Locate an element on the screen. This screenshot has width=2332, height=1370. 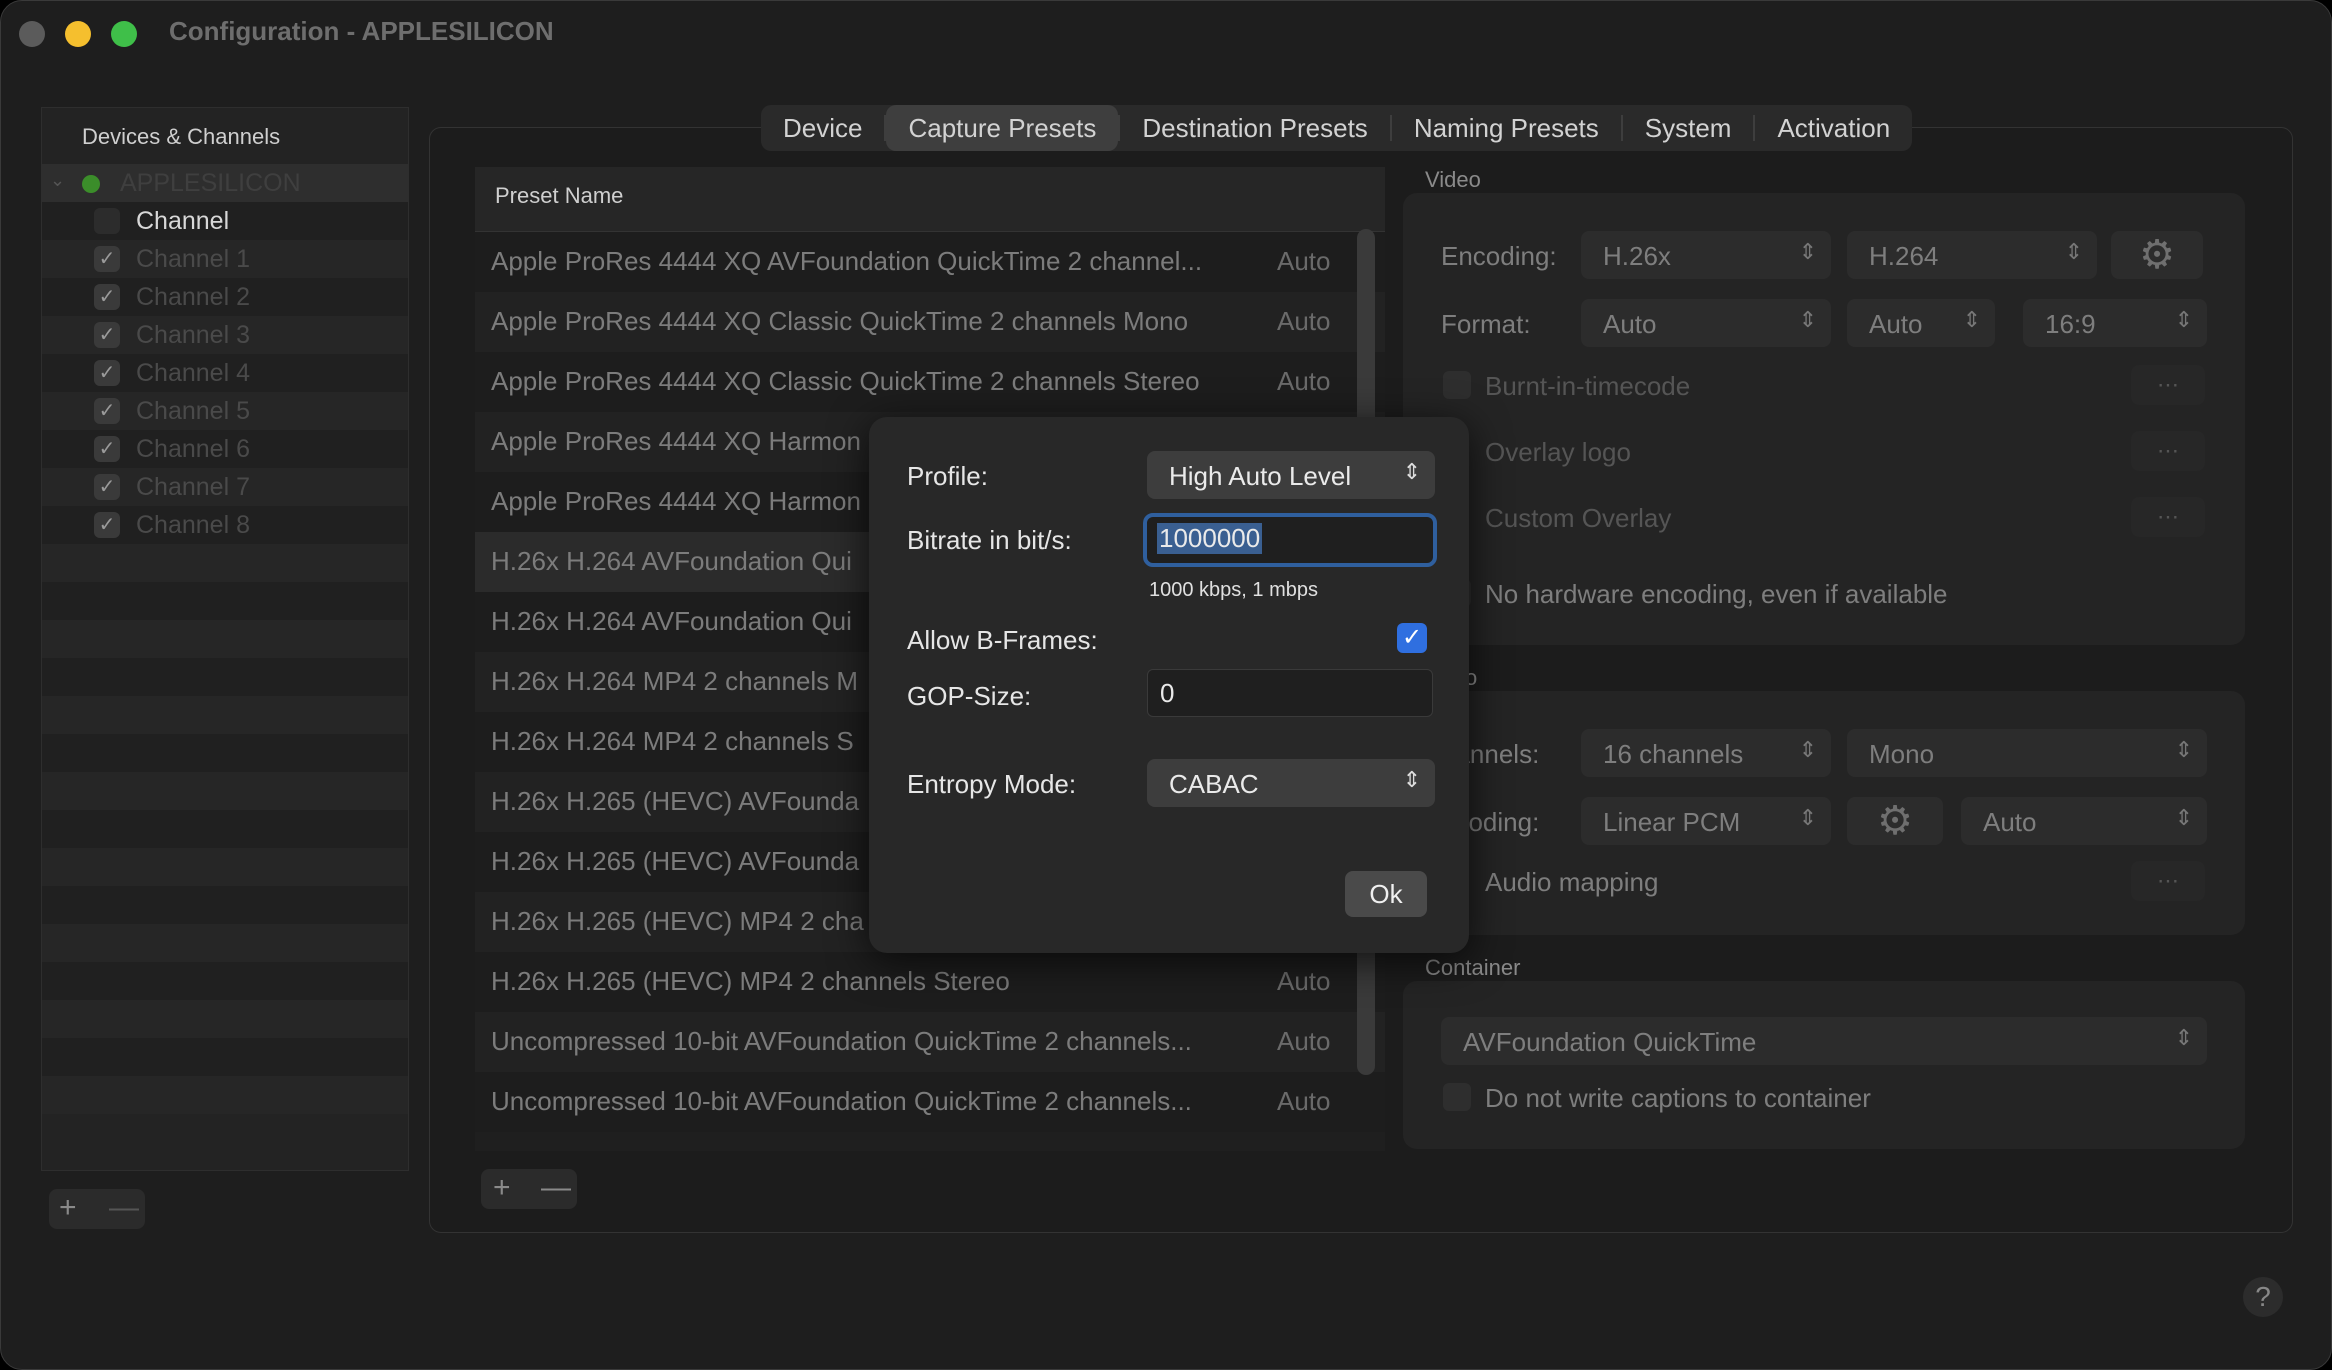
bitrate-label: Bitrate in bit/s: is located at coordinates (989, 540).